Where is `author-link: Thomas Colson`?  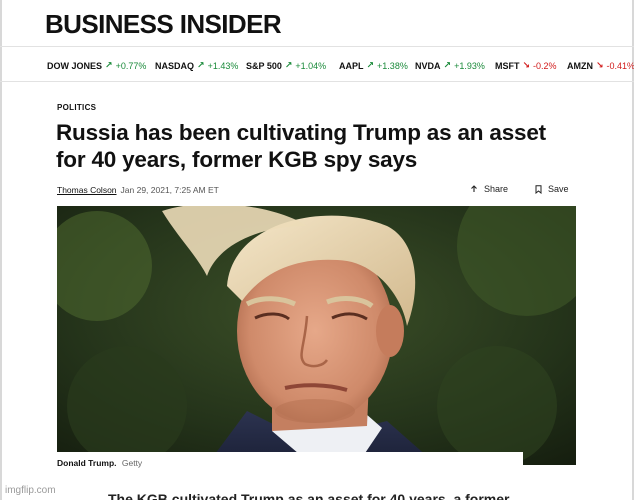 author-link: Thomas Colson is located at coordinates (87, 190).